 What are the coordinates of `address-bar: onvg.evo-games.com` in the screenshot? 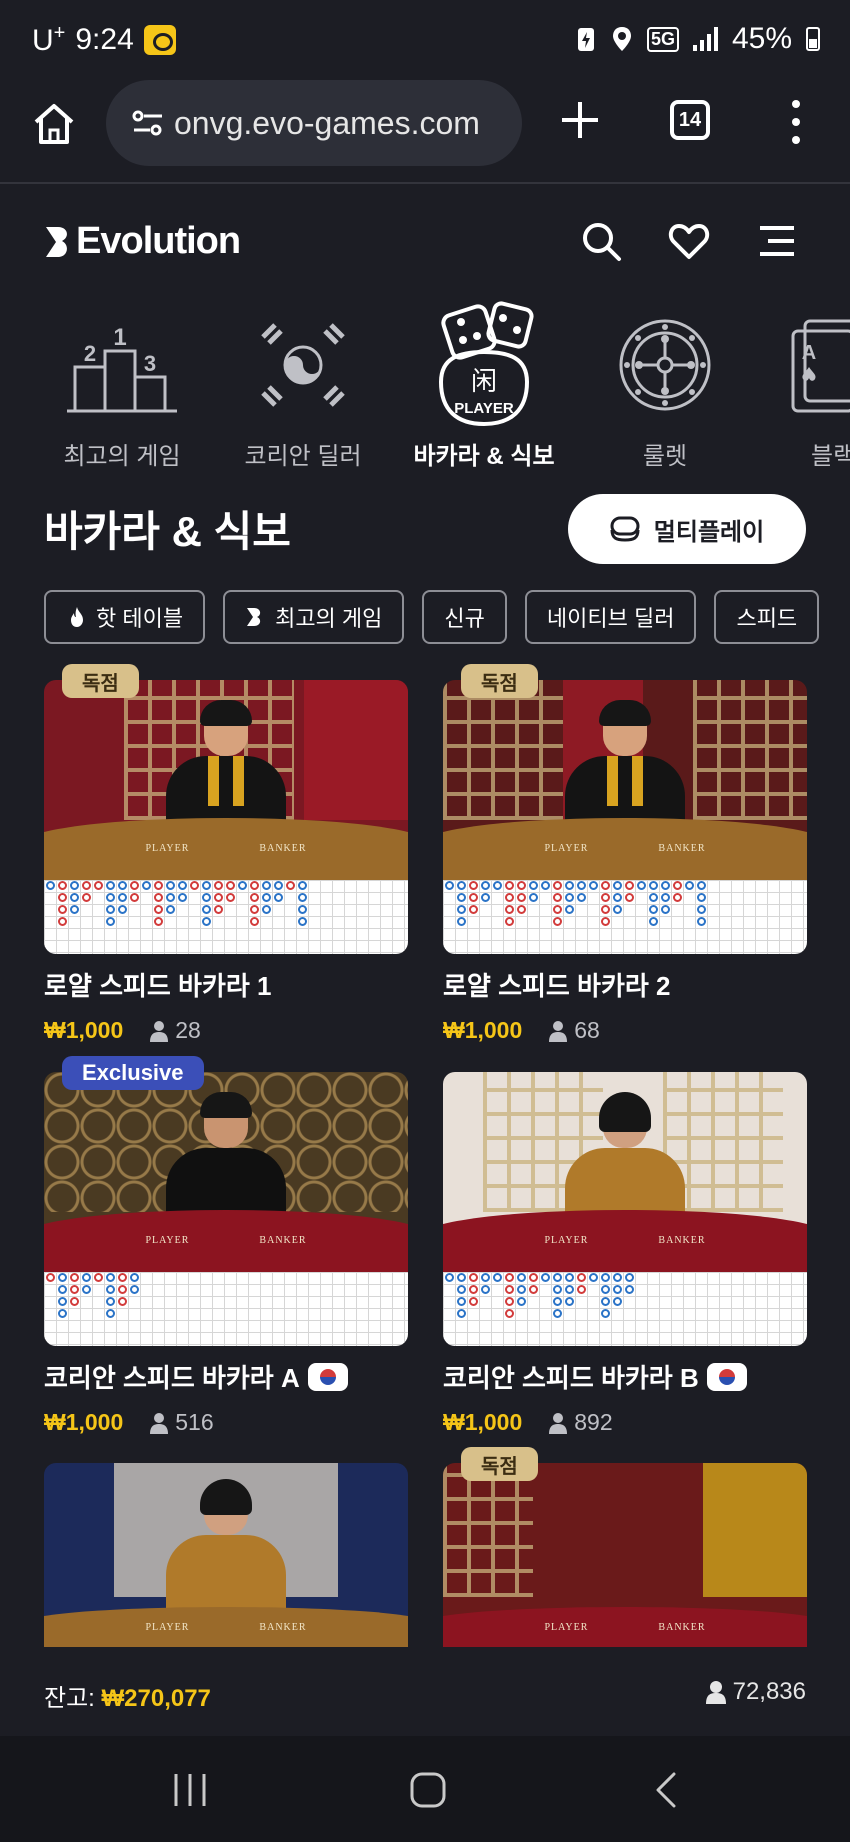 It's located at (314, 123).